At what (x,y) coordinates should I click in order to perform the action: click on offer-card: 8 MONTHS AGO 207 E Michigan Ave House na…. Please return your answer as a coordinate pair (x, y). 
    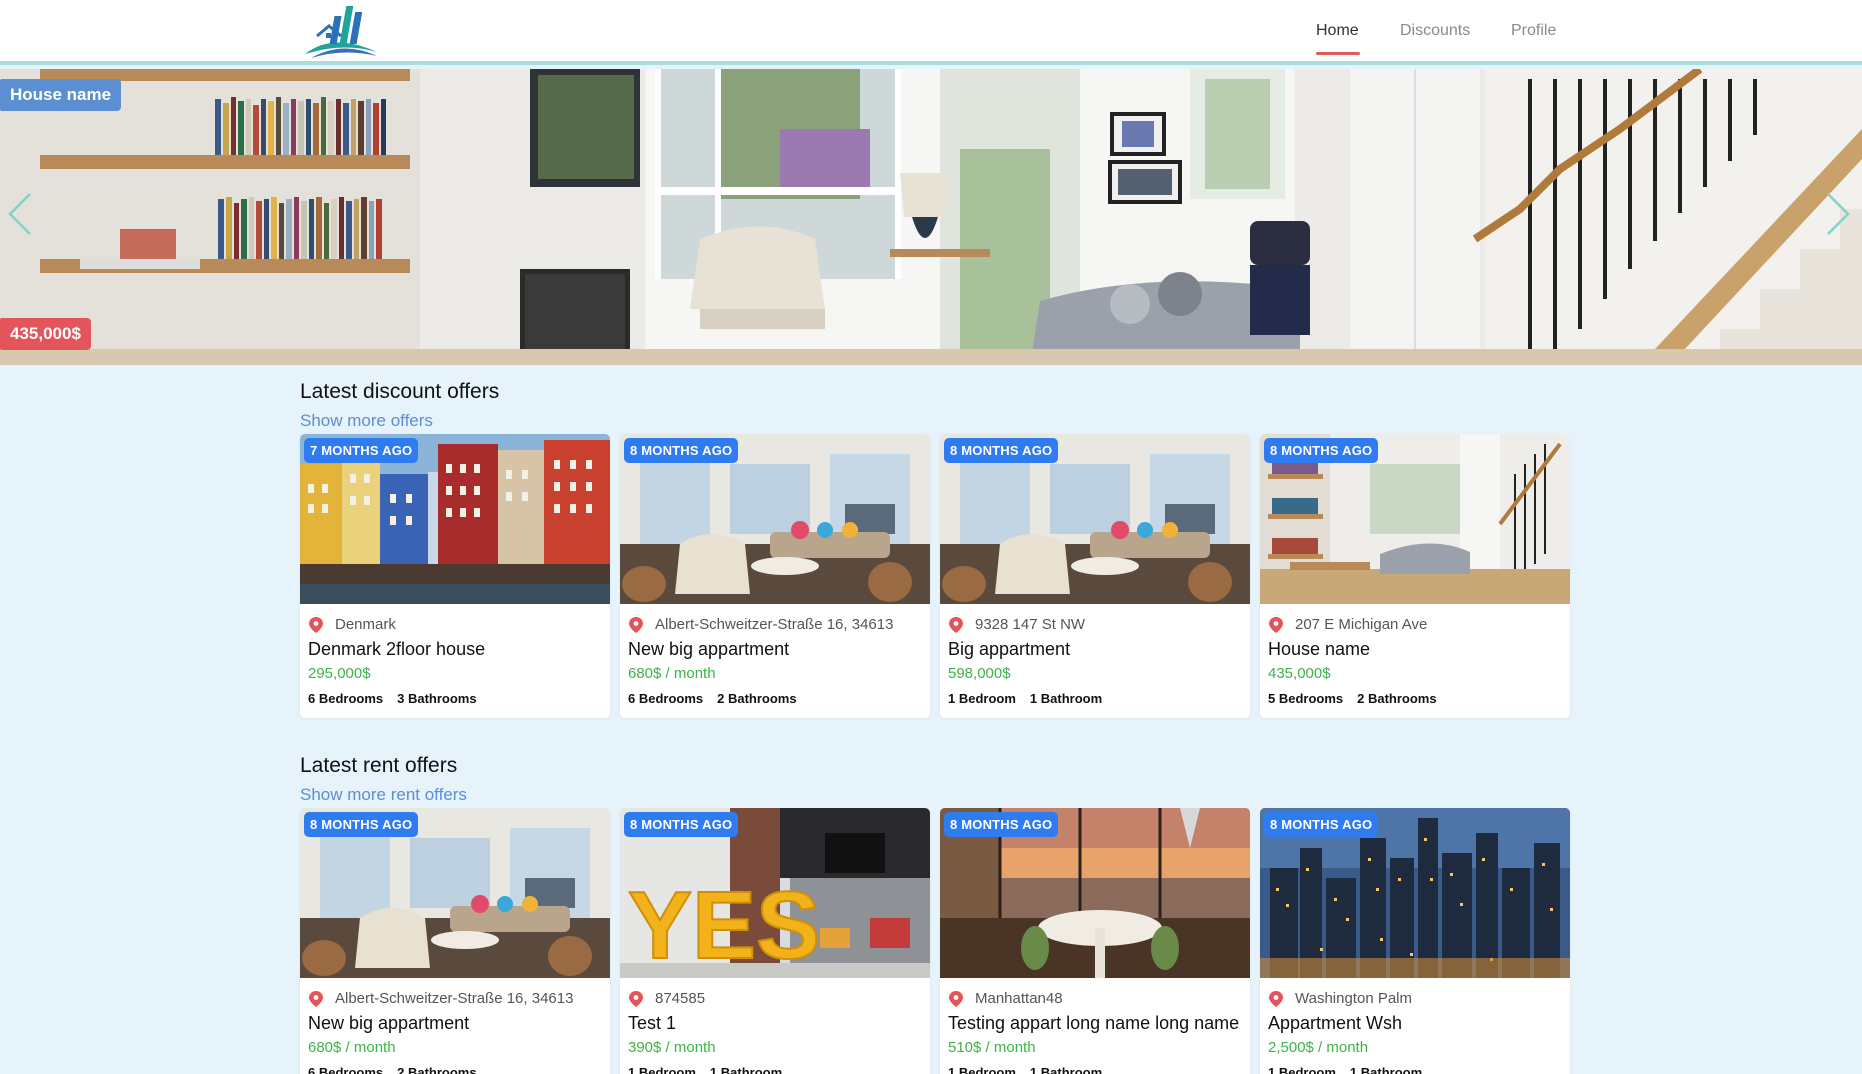
    Looking at the image, I should click on (1415, 576).